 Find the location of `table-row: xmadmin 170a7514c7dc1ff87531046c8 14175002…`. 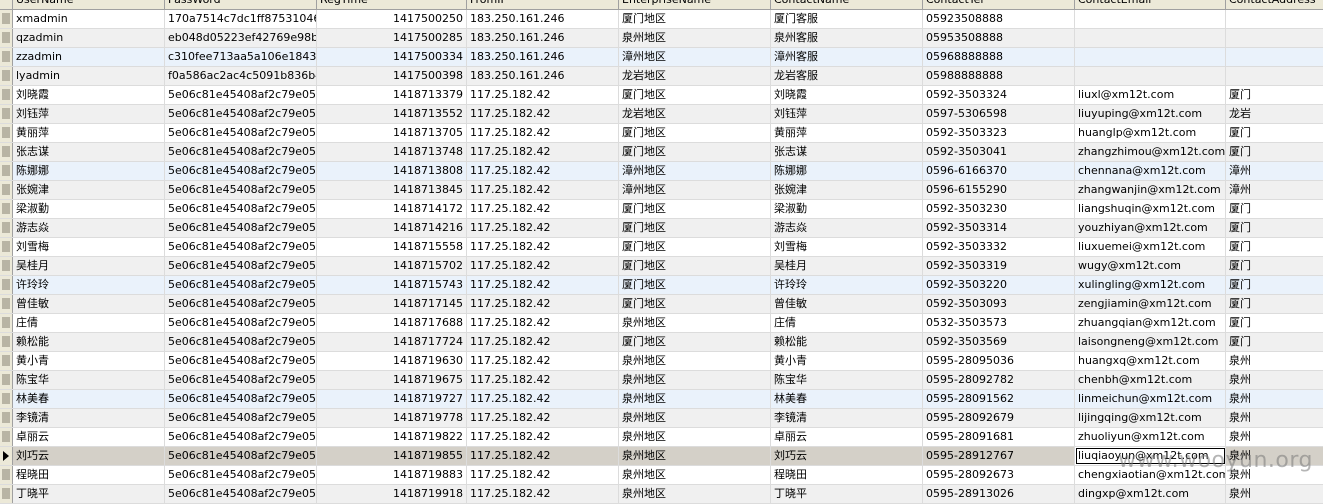

table-row: xmadmin 170a7514c7dc1ff87531046c8 14175002… is located at coordinates (661, 19).